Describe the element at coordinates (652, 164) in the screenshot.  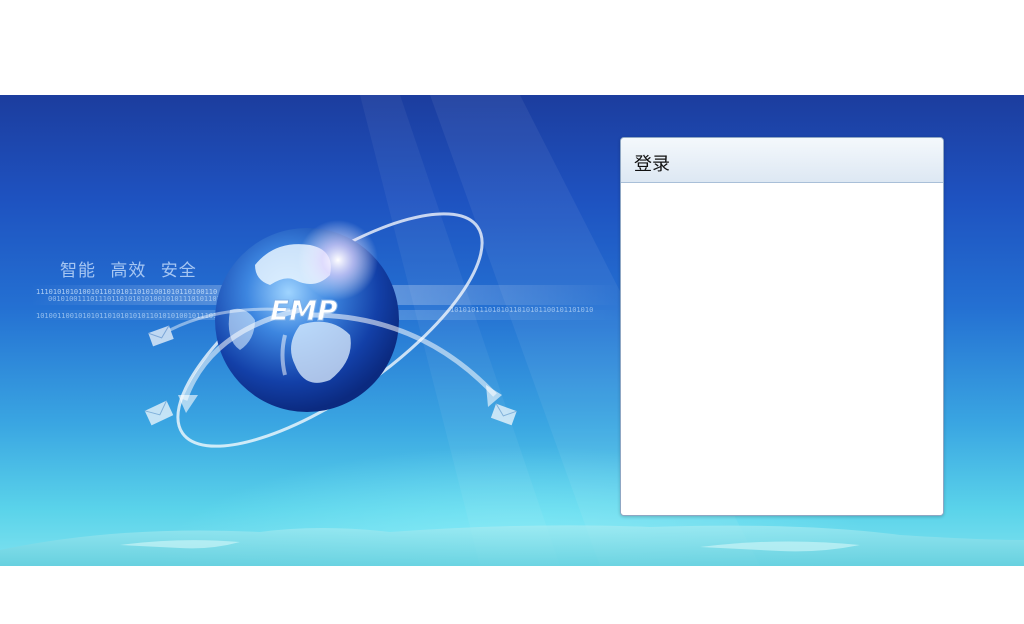
I see `login-title: 登录` at that location.